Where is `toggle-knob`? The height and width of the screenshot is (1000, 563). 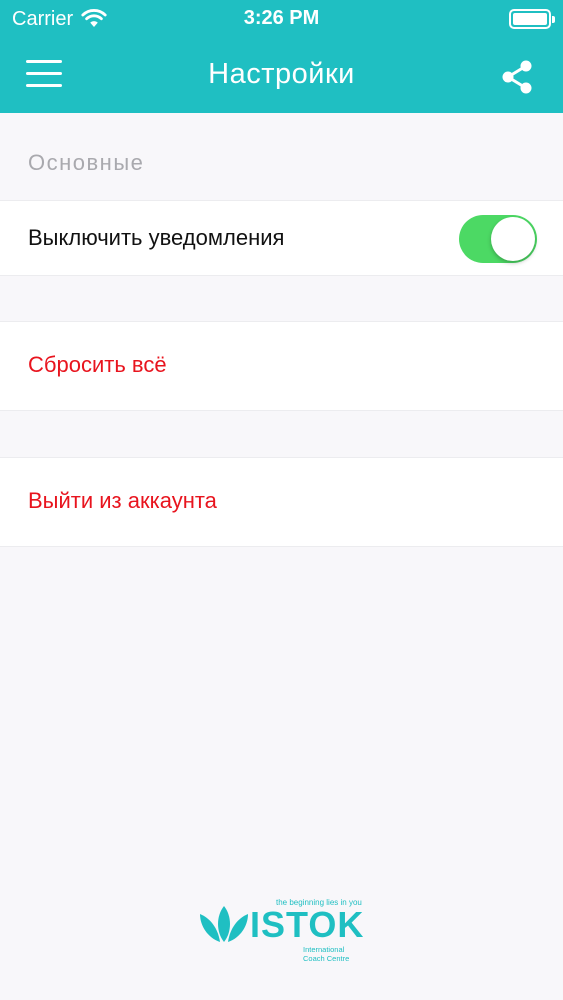
toggle-knob is located at coordinates (513, 239).